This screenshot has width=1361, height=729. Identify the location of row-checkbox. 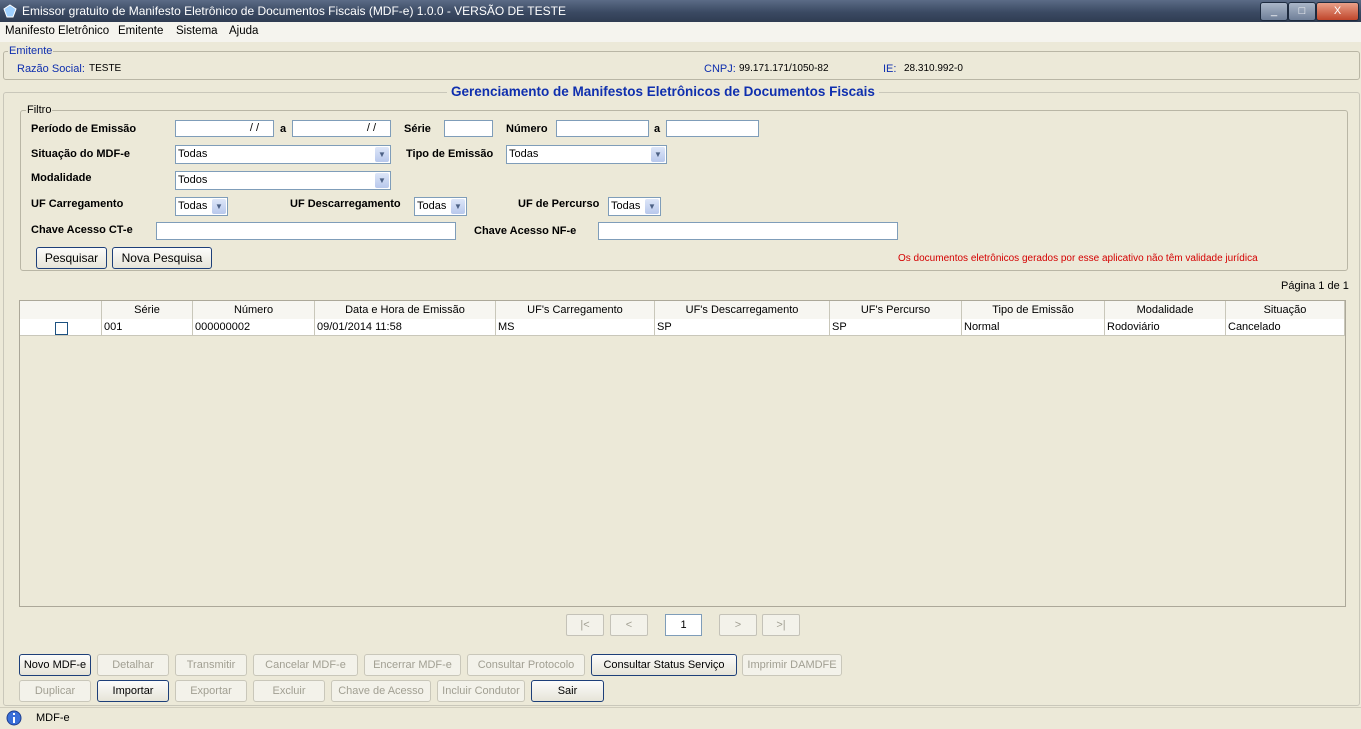
(61, 328).